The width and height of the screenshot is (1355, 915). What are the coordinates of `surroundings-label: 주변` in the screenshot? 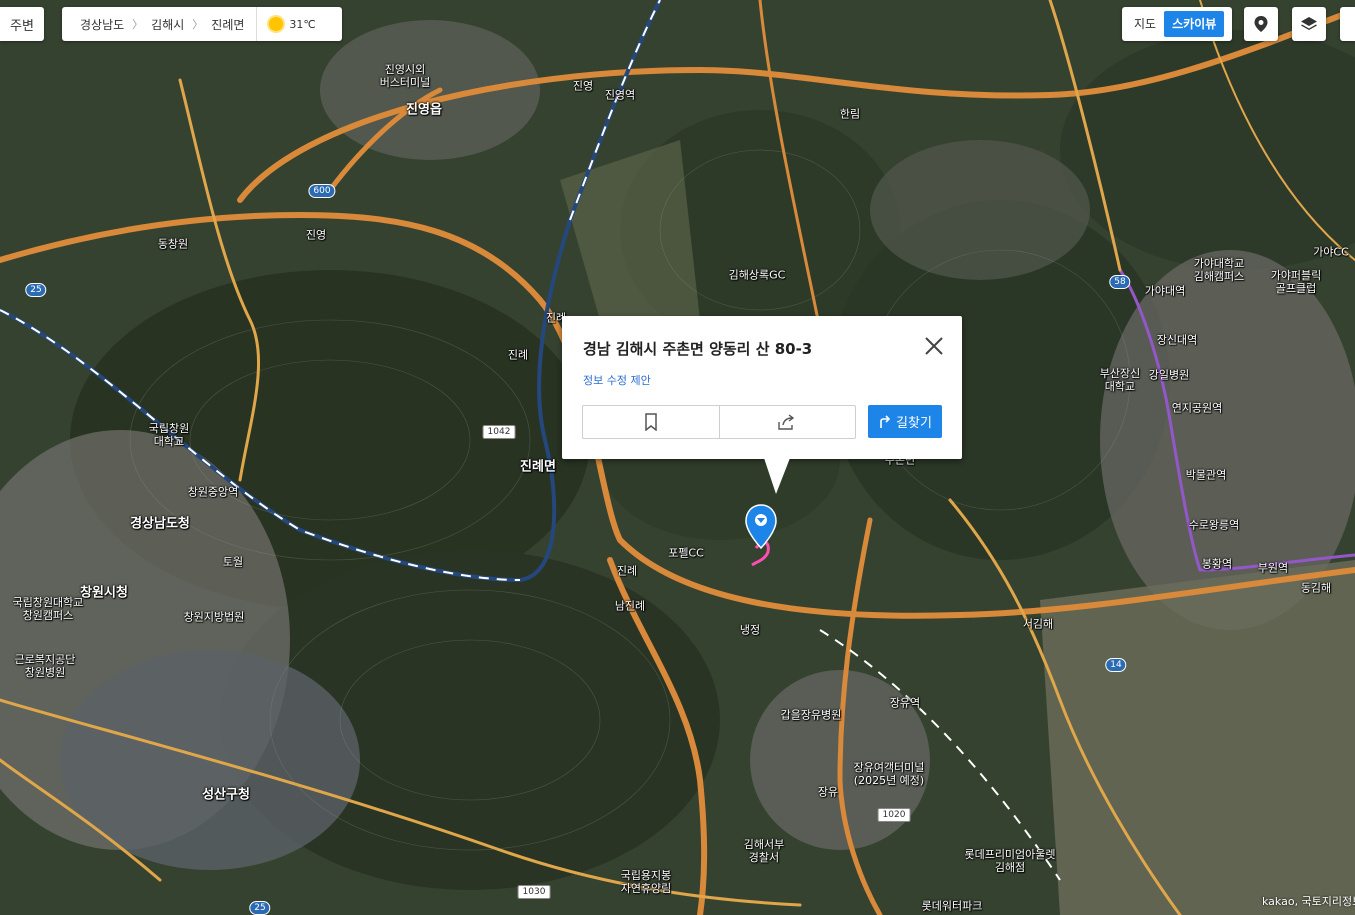 It's located at (22, 26).